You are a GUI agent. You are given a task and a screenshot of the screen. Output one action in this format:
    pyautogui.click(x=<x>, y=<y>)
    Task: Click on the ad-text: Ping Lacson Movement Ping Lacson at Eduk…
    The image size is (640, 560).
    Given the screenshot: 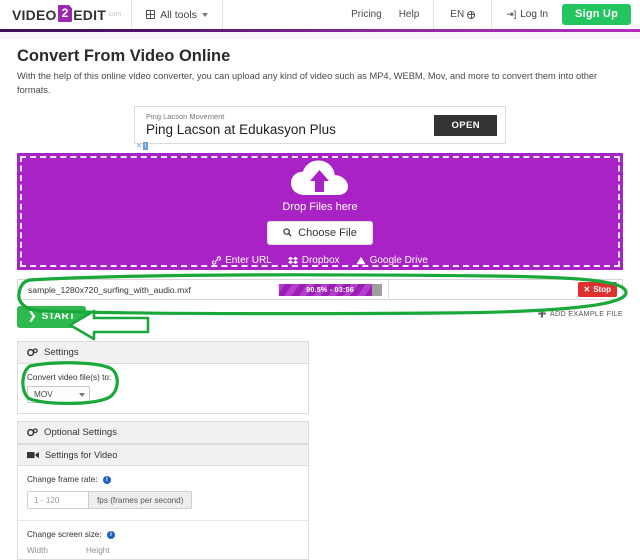 What is the action you would take?
    pyautogui.click(x=241, y=125)
    